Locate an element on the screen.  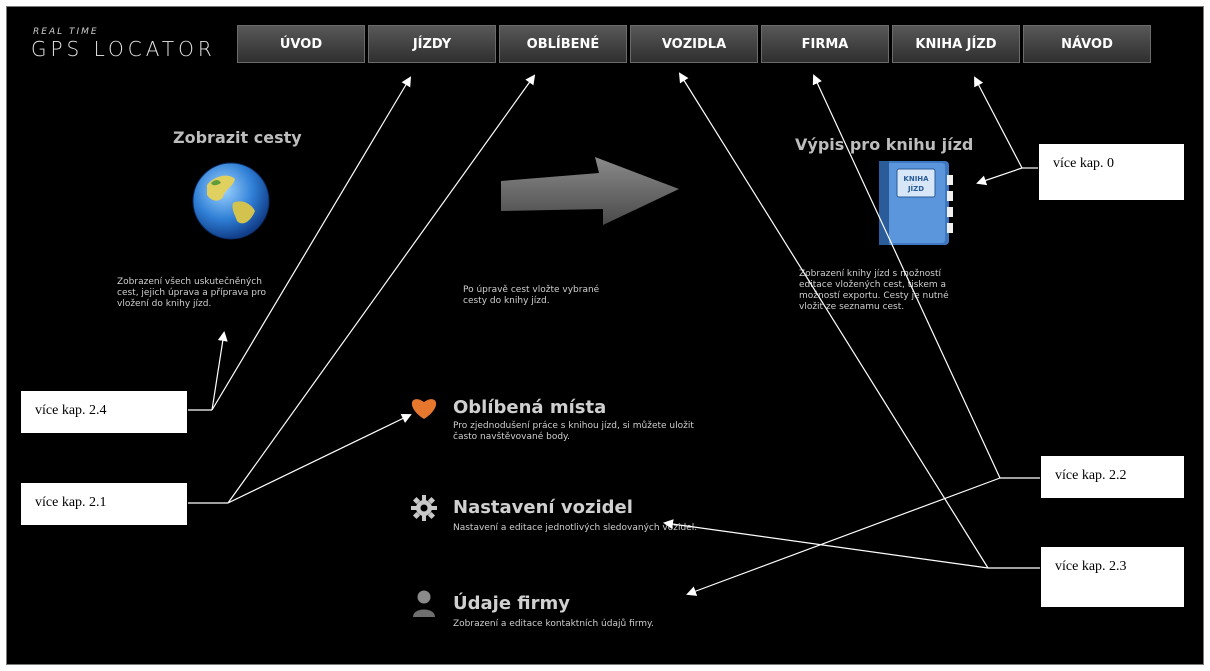
callout-kap-2-3: více kap. 2.3 is located at coordinates (1112, 577).